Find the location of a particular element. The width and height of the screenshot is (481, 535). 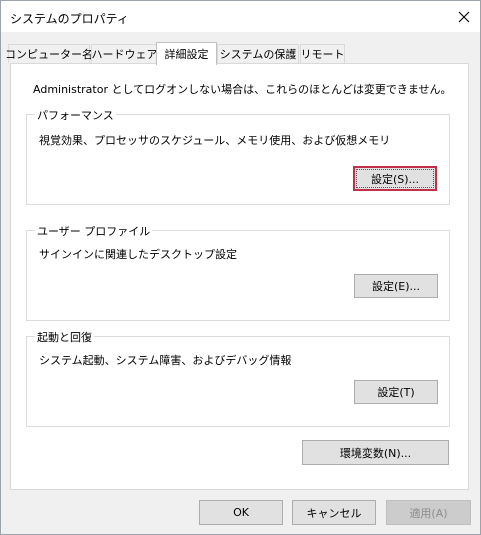

user-profile-description: サインインに関連したデスクトップ設定 is located at coordinates (138, 254).